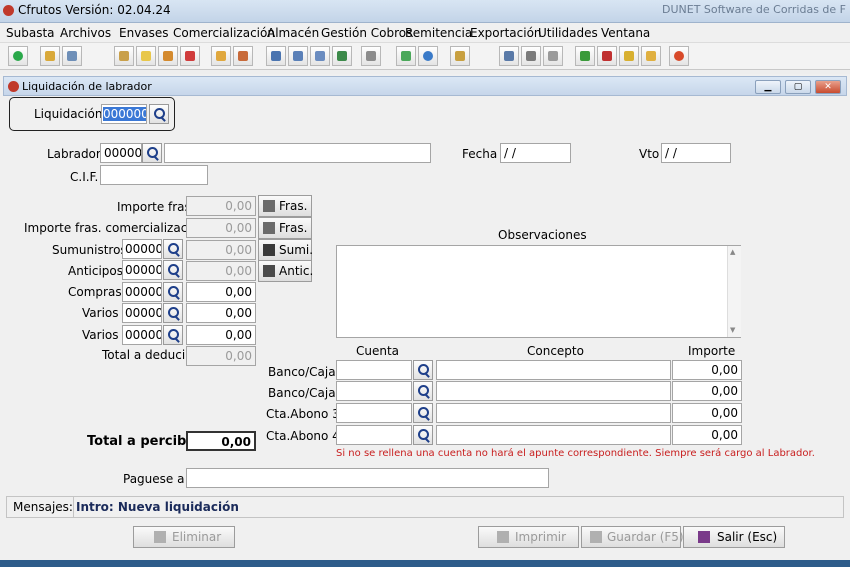  Describe the element at coordinates (221, 313) in the screenshot. I see `varios1-value: 0,00` at that location.